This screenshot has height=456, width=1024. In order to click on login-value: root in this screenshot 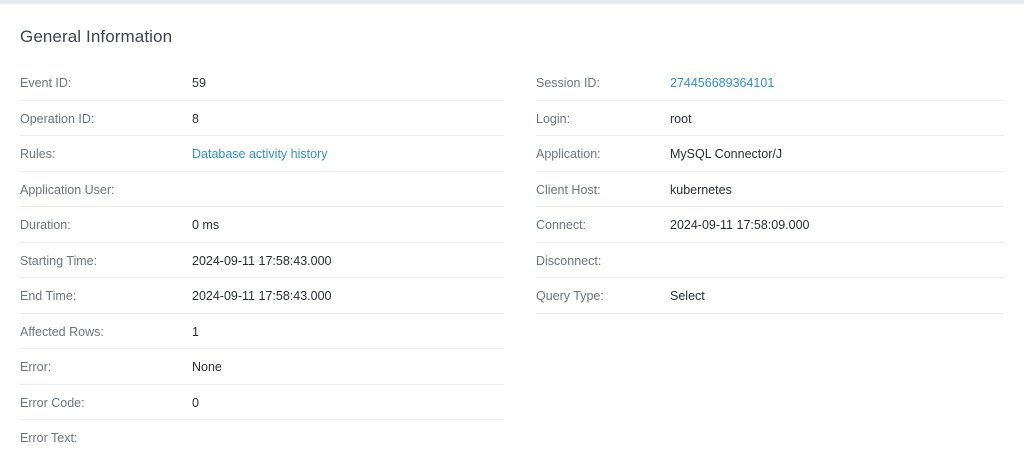, I will do `click(681, 118)`.